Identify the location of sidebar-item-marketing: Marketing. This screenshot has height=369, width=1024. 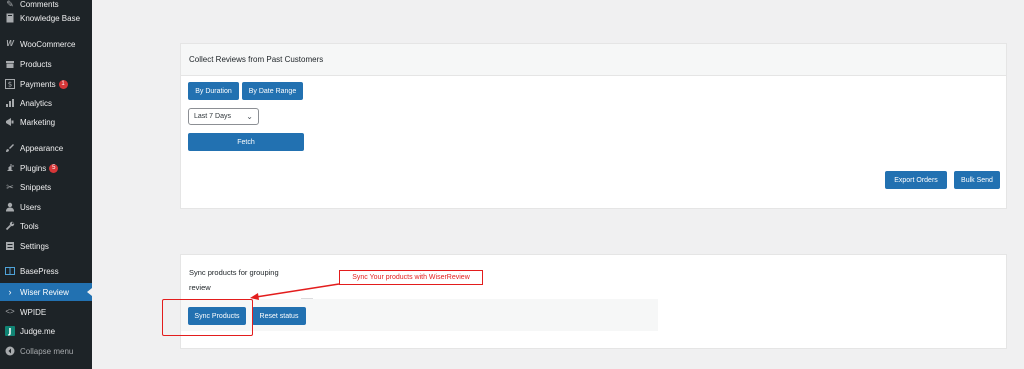
(46, 122).